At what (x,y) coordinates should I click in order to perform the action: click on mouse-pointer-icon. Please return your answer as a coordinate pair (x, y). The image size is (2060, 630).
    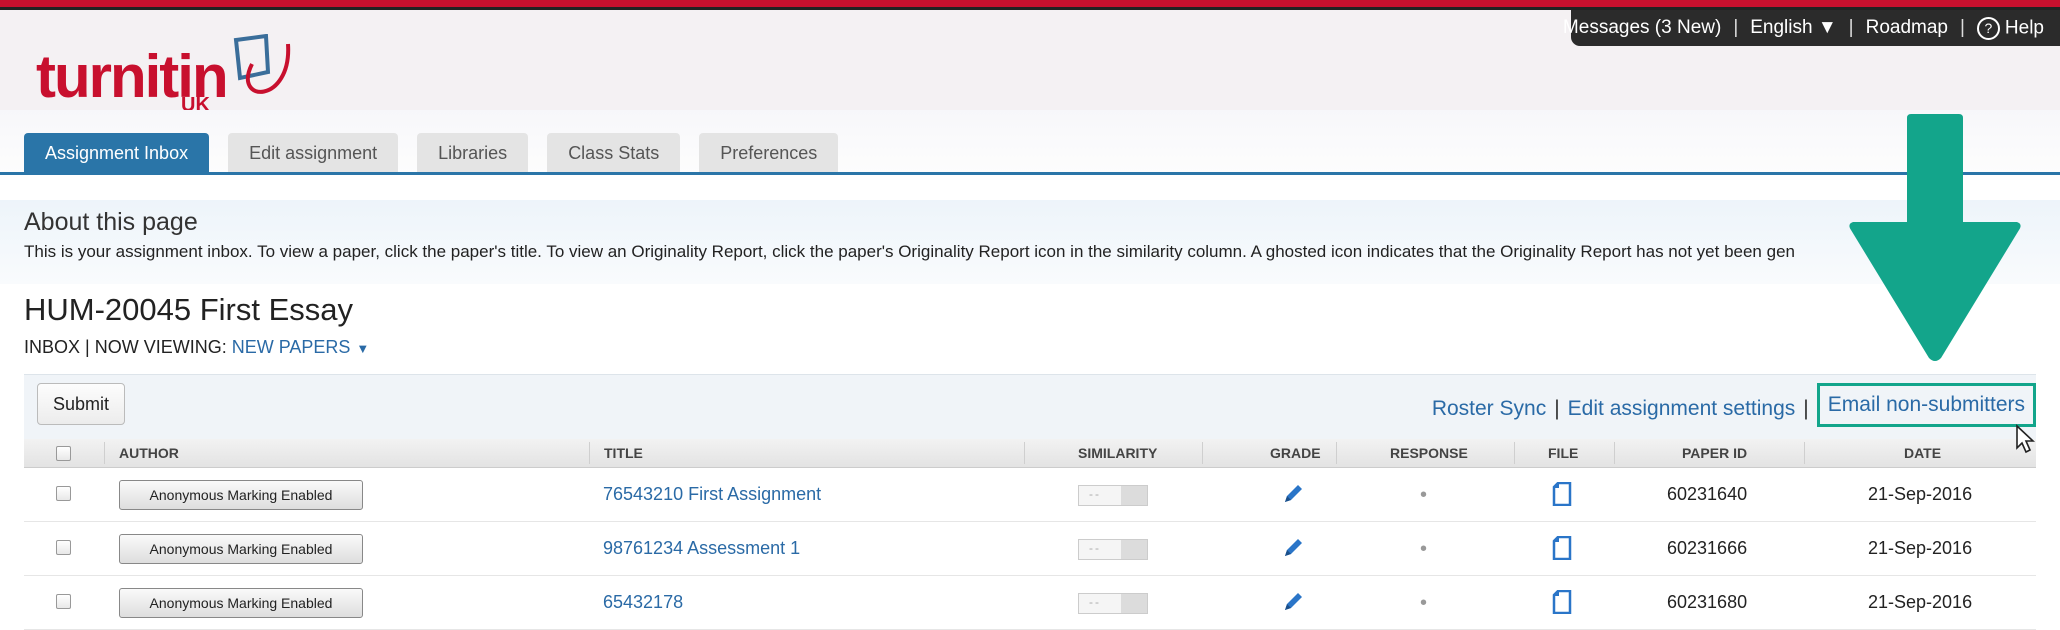
    Looking at the image, I should click on (2026, 439).